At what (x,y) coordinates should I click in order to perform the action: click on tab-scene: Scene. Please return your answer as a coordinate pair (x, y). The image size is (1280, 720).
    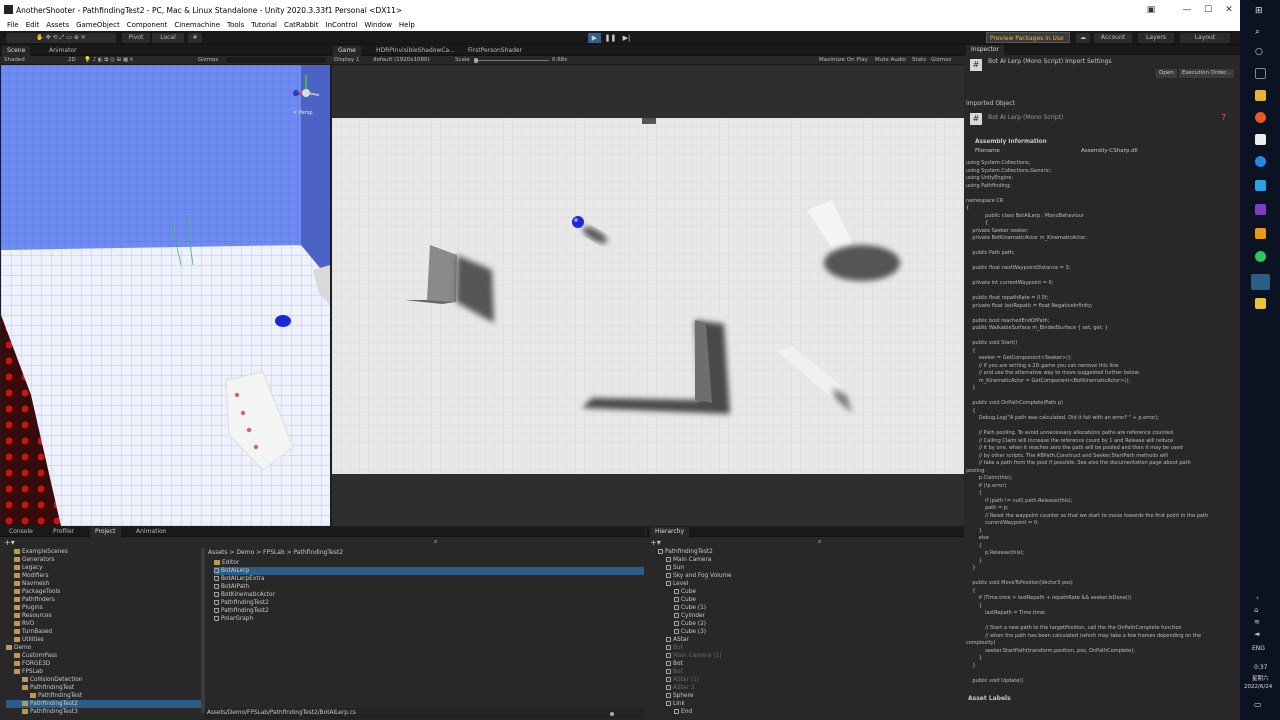
    Looking at the image, I should click on (16, 51).